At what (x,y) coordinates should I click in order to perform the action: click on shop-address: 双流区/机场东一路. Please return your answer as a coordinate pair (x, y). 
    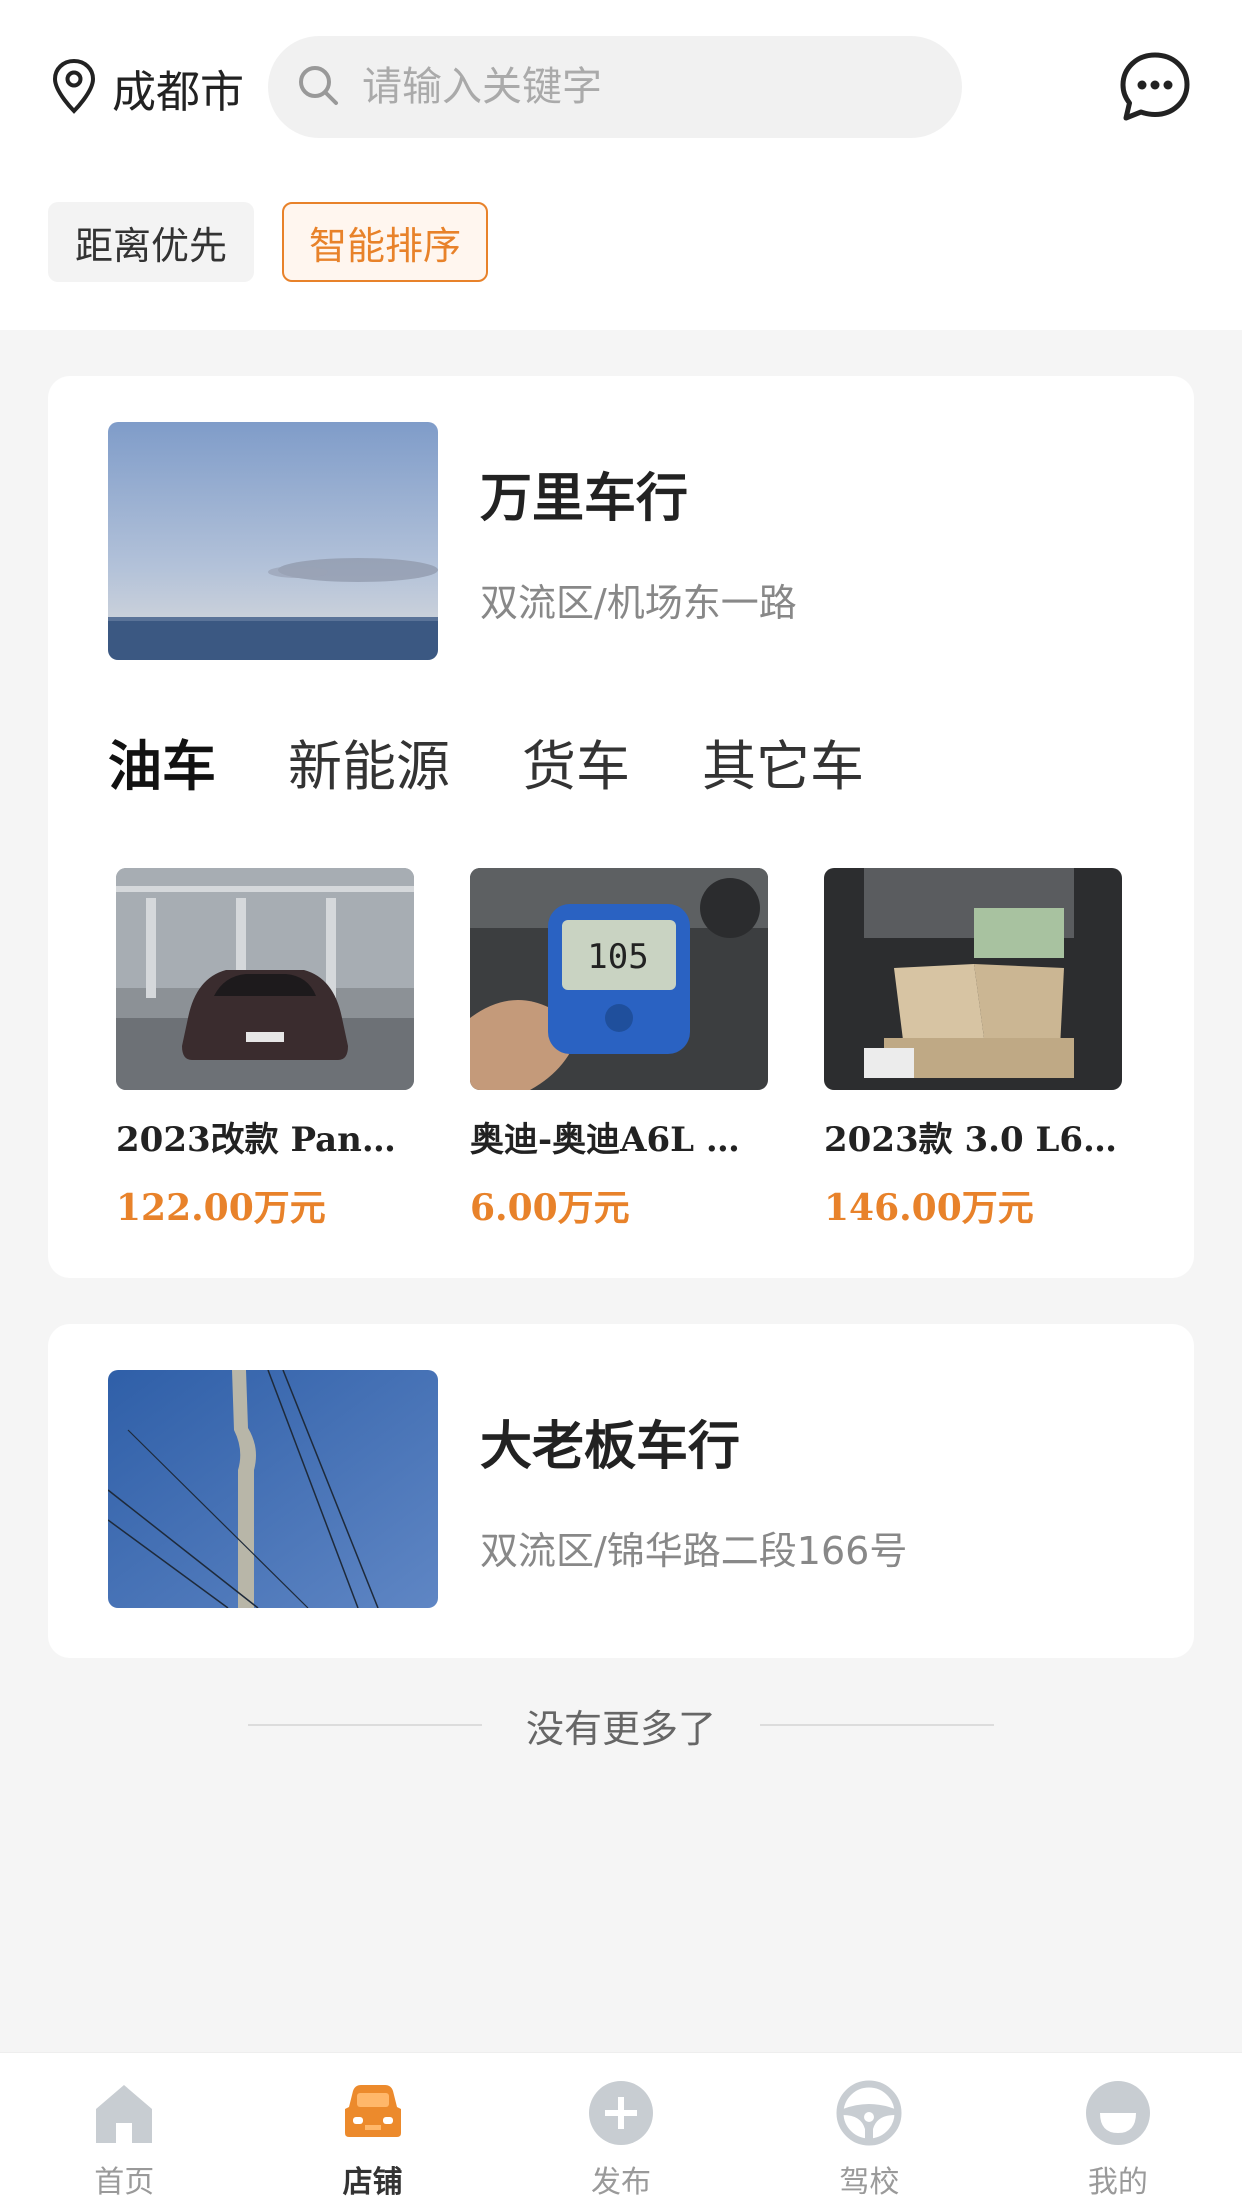
    Looking at the image, I should click on (638, 603).